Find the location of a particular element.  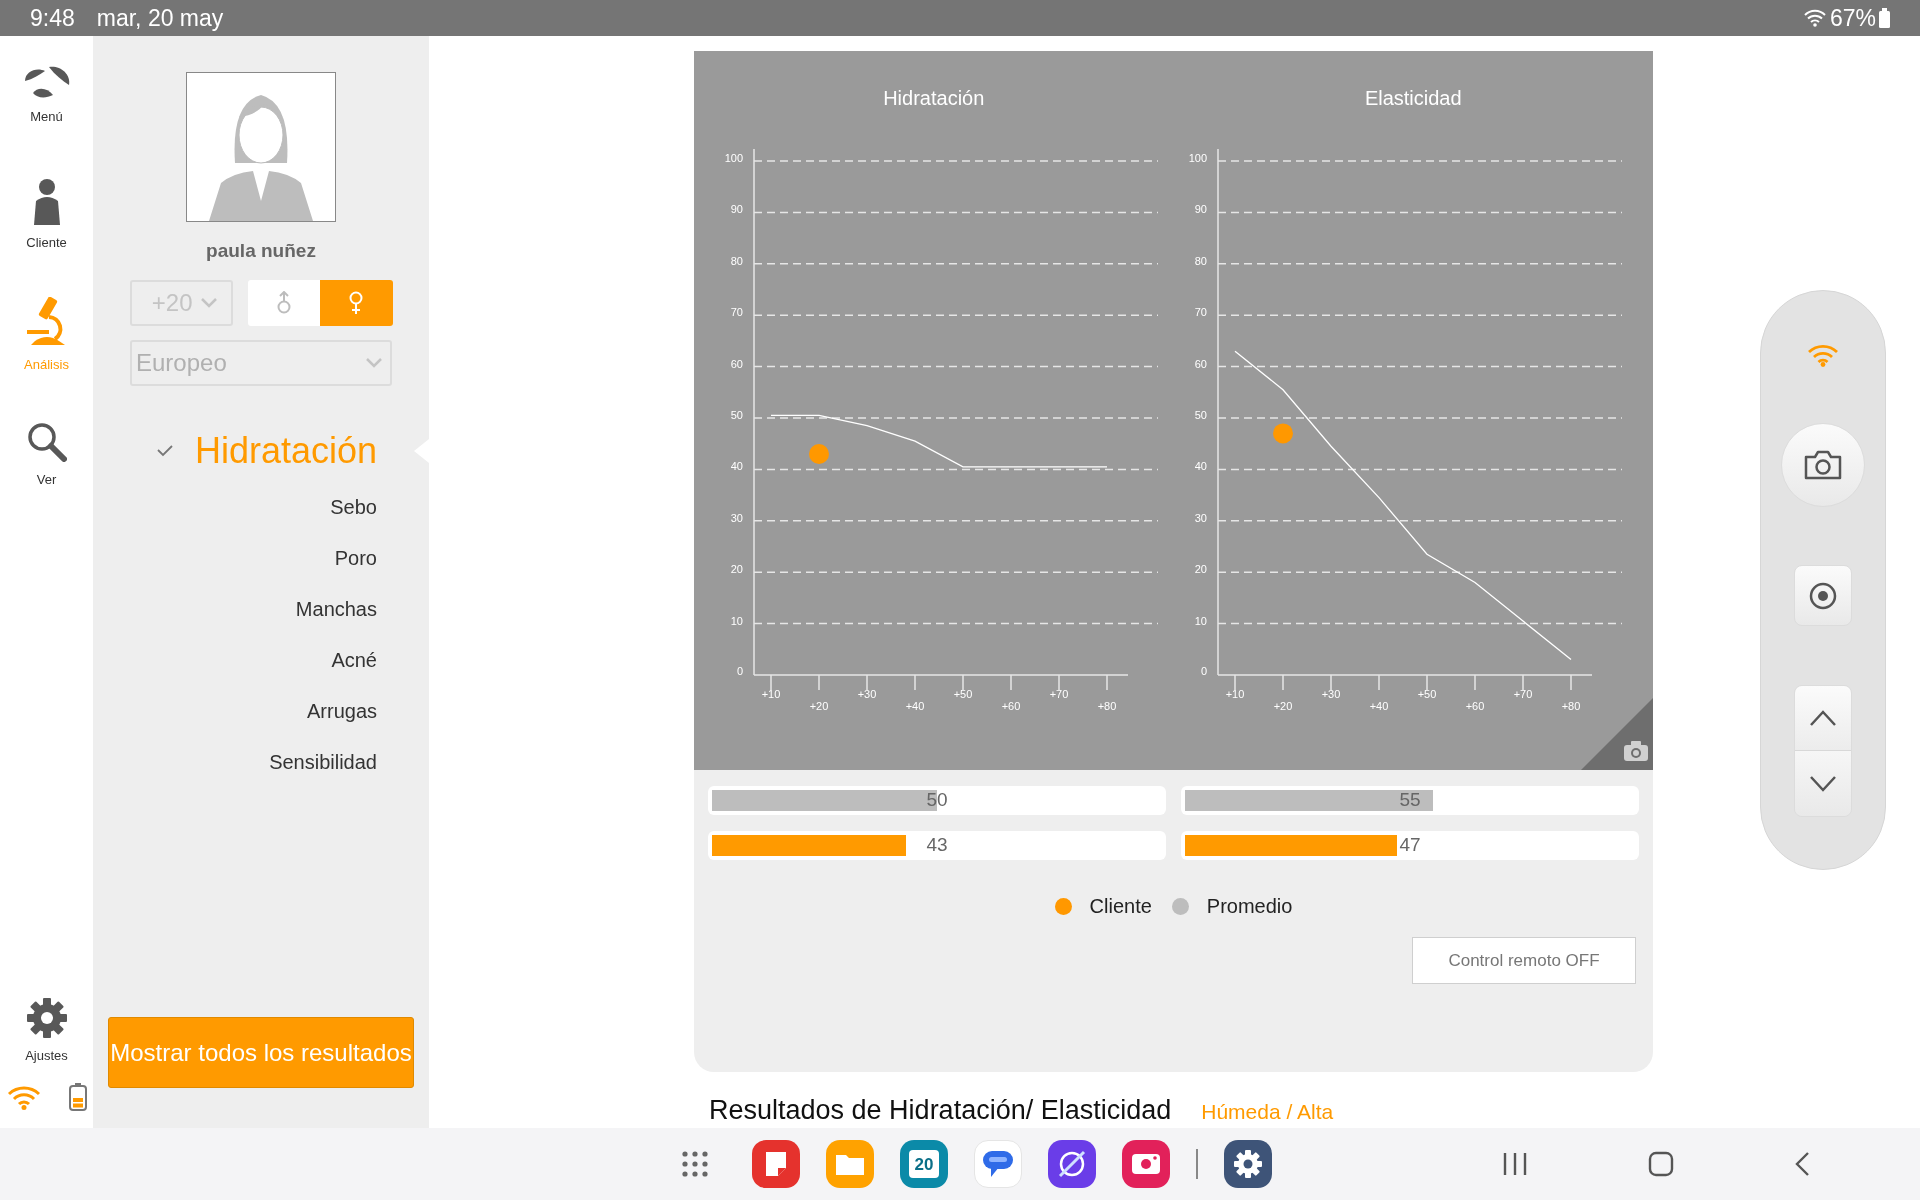

female-symbol-icon is located at coordinates (356, 302).